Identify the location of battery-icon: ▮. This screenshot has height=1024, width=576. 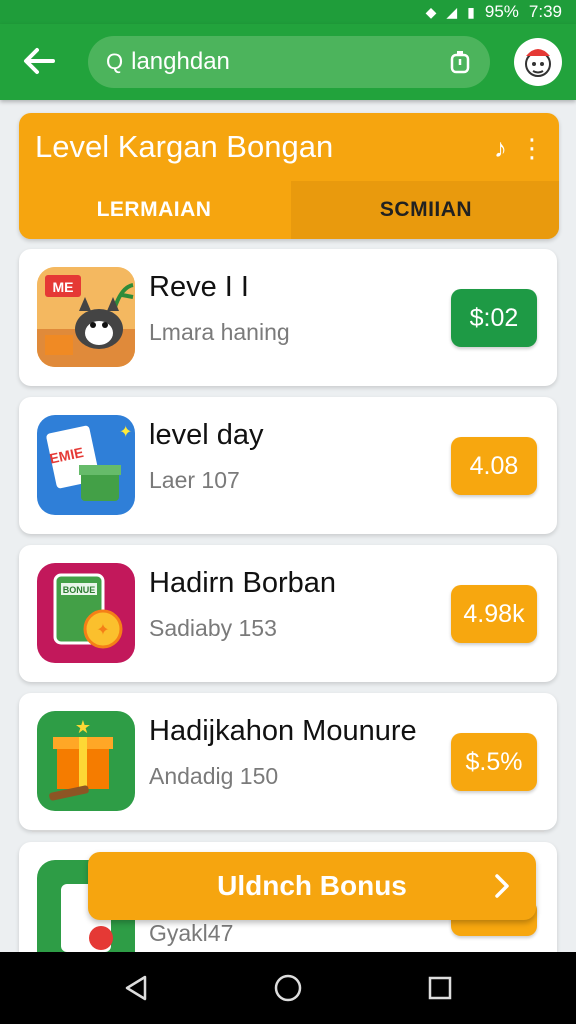
(471, 11).